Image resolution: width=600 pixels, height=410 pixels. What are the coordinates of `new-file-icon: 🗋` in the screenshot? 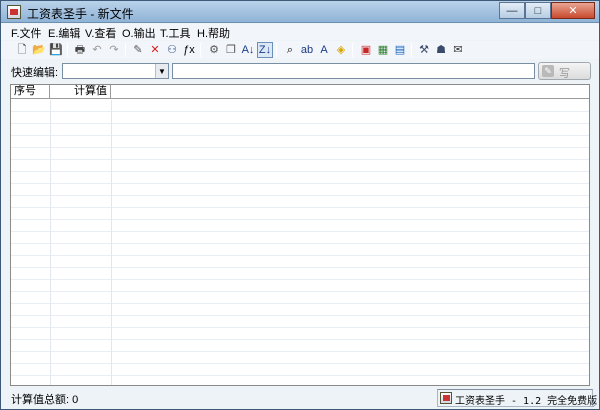 It's located at (22, 50).